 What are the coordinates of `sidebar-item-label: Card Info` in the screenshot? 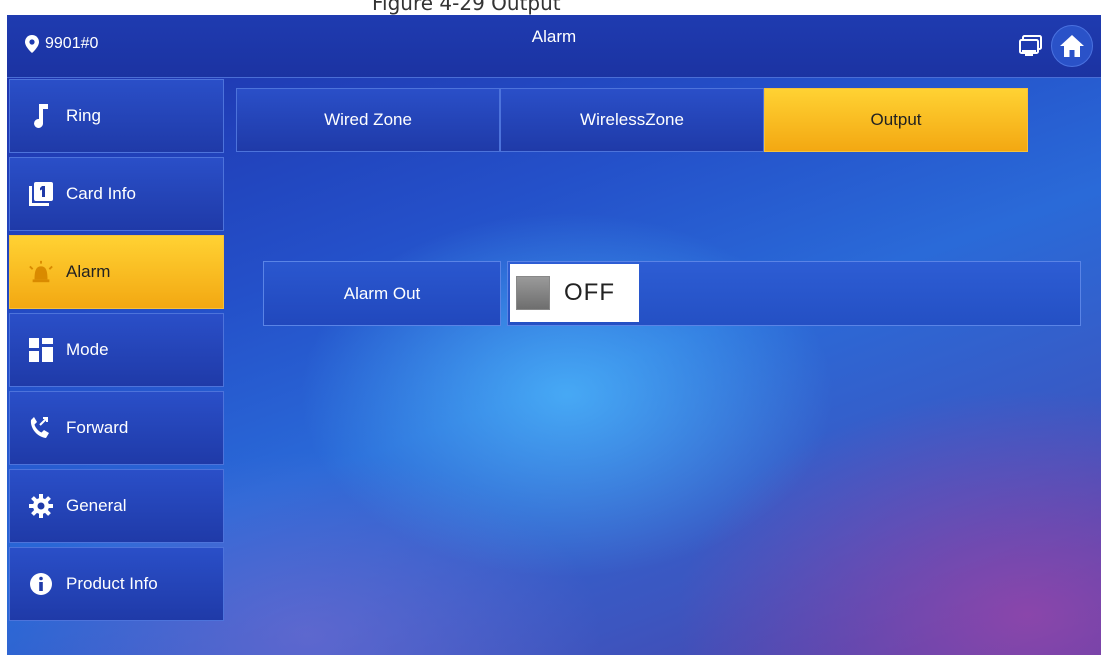 It's located at (101, 193).